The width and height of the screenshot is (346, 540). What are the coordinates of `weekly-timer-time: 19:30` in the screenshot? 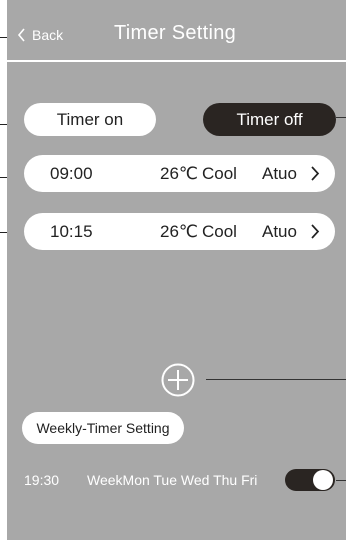 It's located at (42, 480).